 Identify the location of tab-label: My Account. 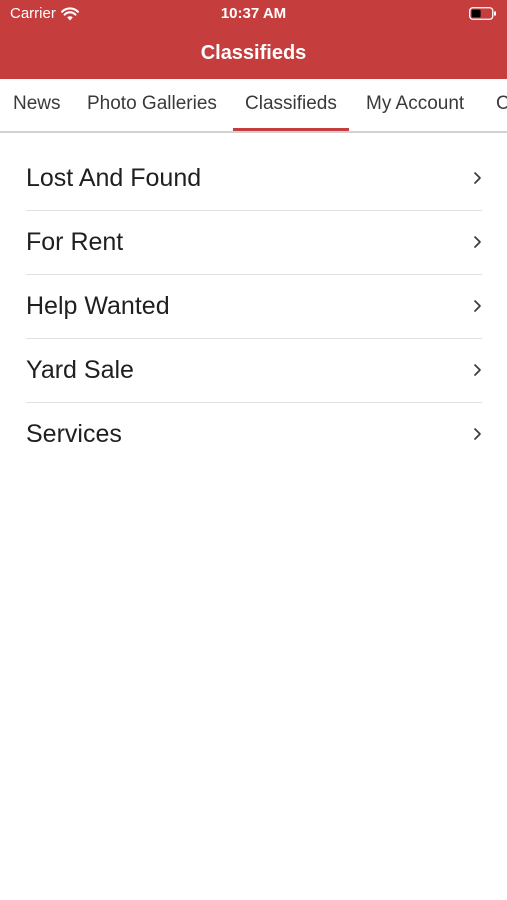
(415, 103).